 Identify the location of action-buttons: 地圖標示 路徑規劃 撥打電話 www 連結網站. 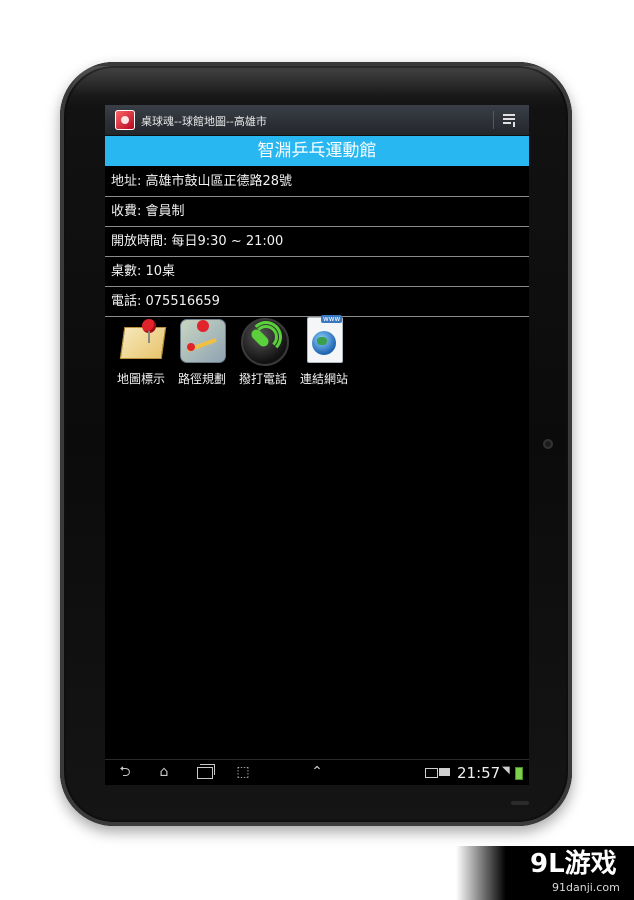
(261, 356).